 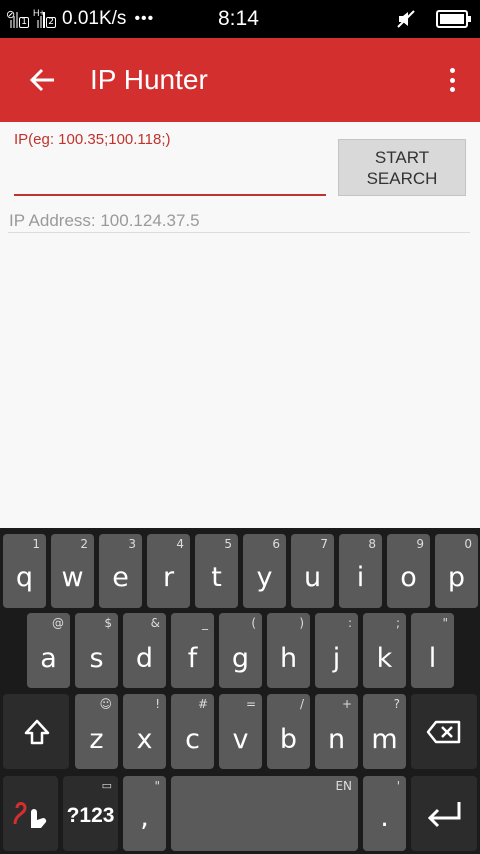 I want to click on key-g: (g, so click(x=240, y=650).